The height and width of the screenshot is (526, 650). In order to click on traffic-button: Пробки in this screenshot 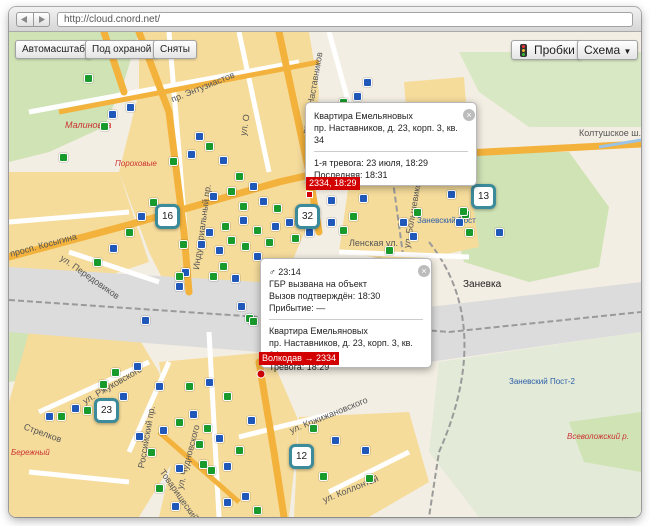, I will do `click(546, 50)`.